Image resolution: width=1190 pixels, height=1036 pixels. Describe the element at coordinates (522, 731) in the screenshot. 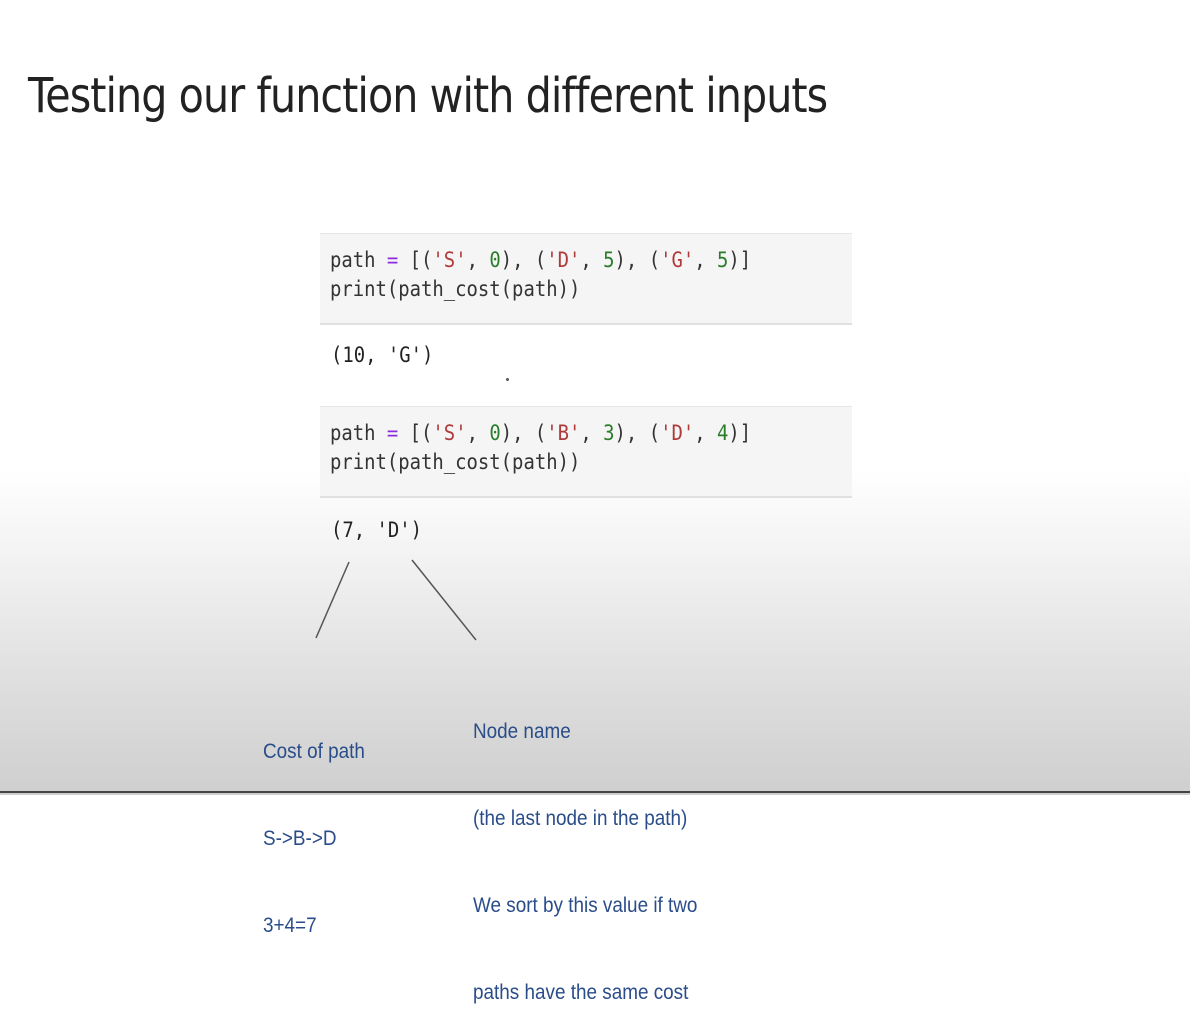

I see `annotation-node-line: Node name` at that location.